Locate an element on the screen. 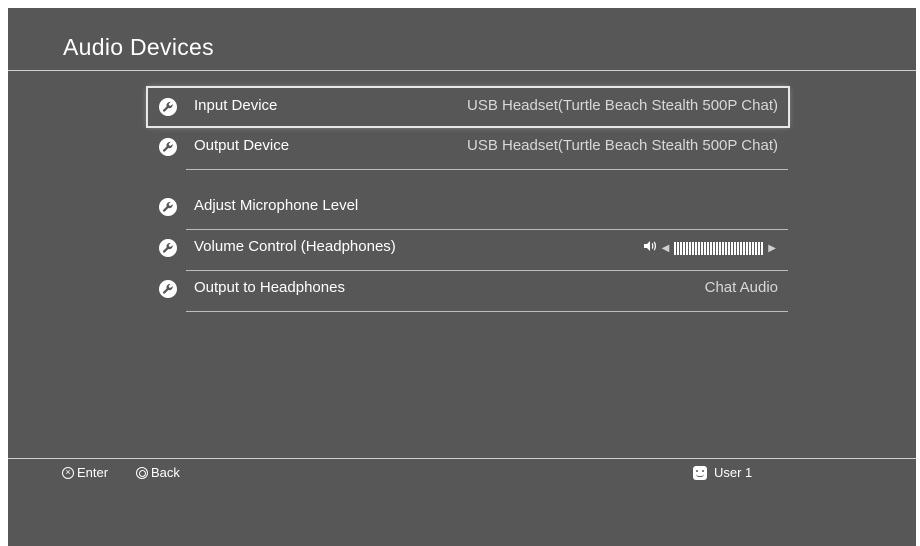  row-value: Chat Audio is located at coordinates (741, 287).